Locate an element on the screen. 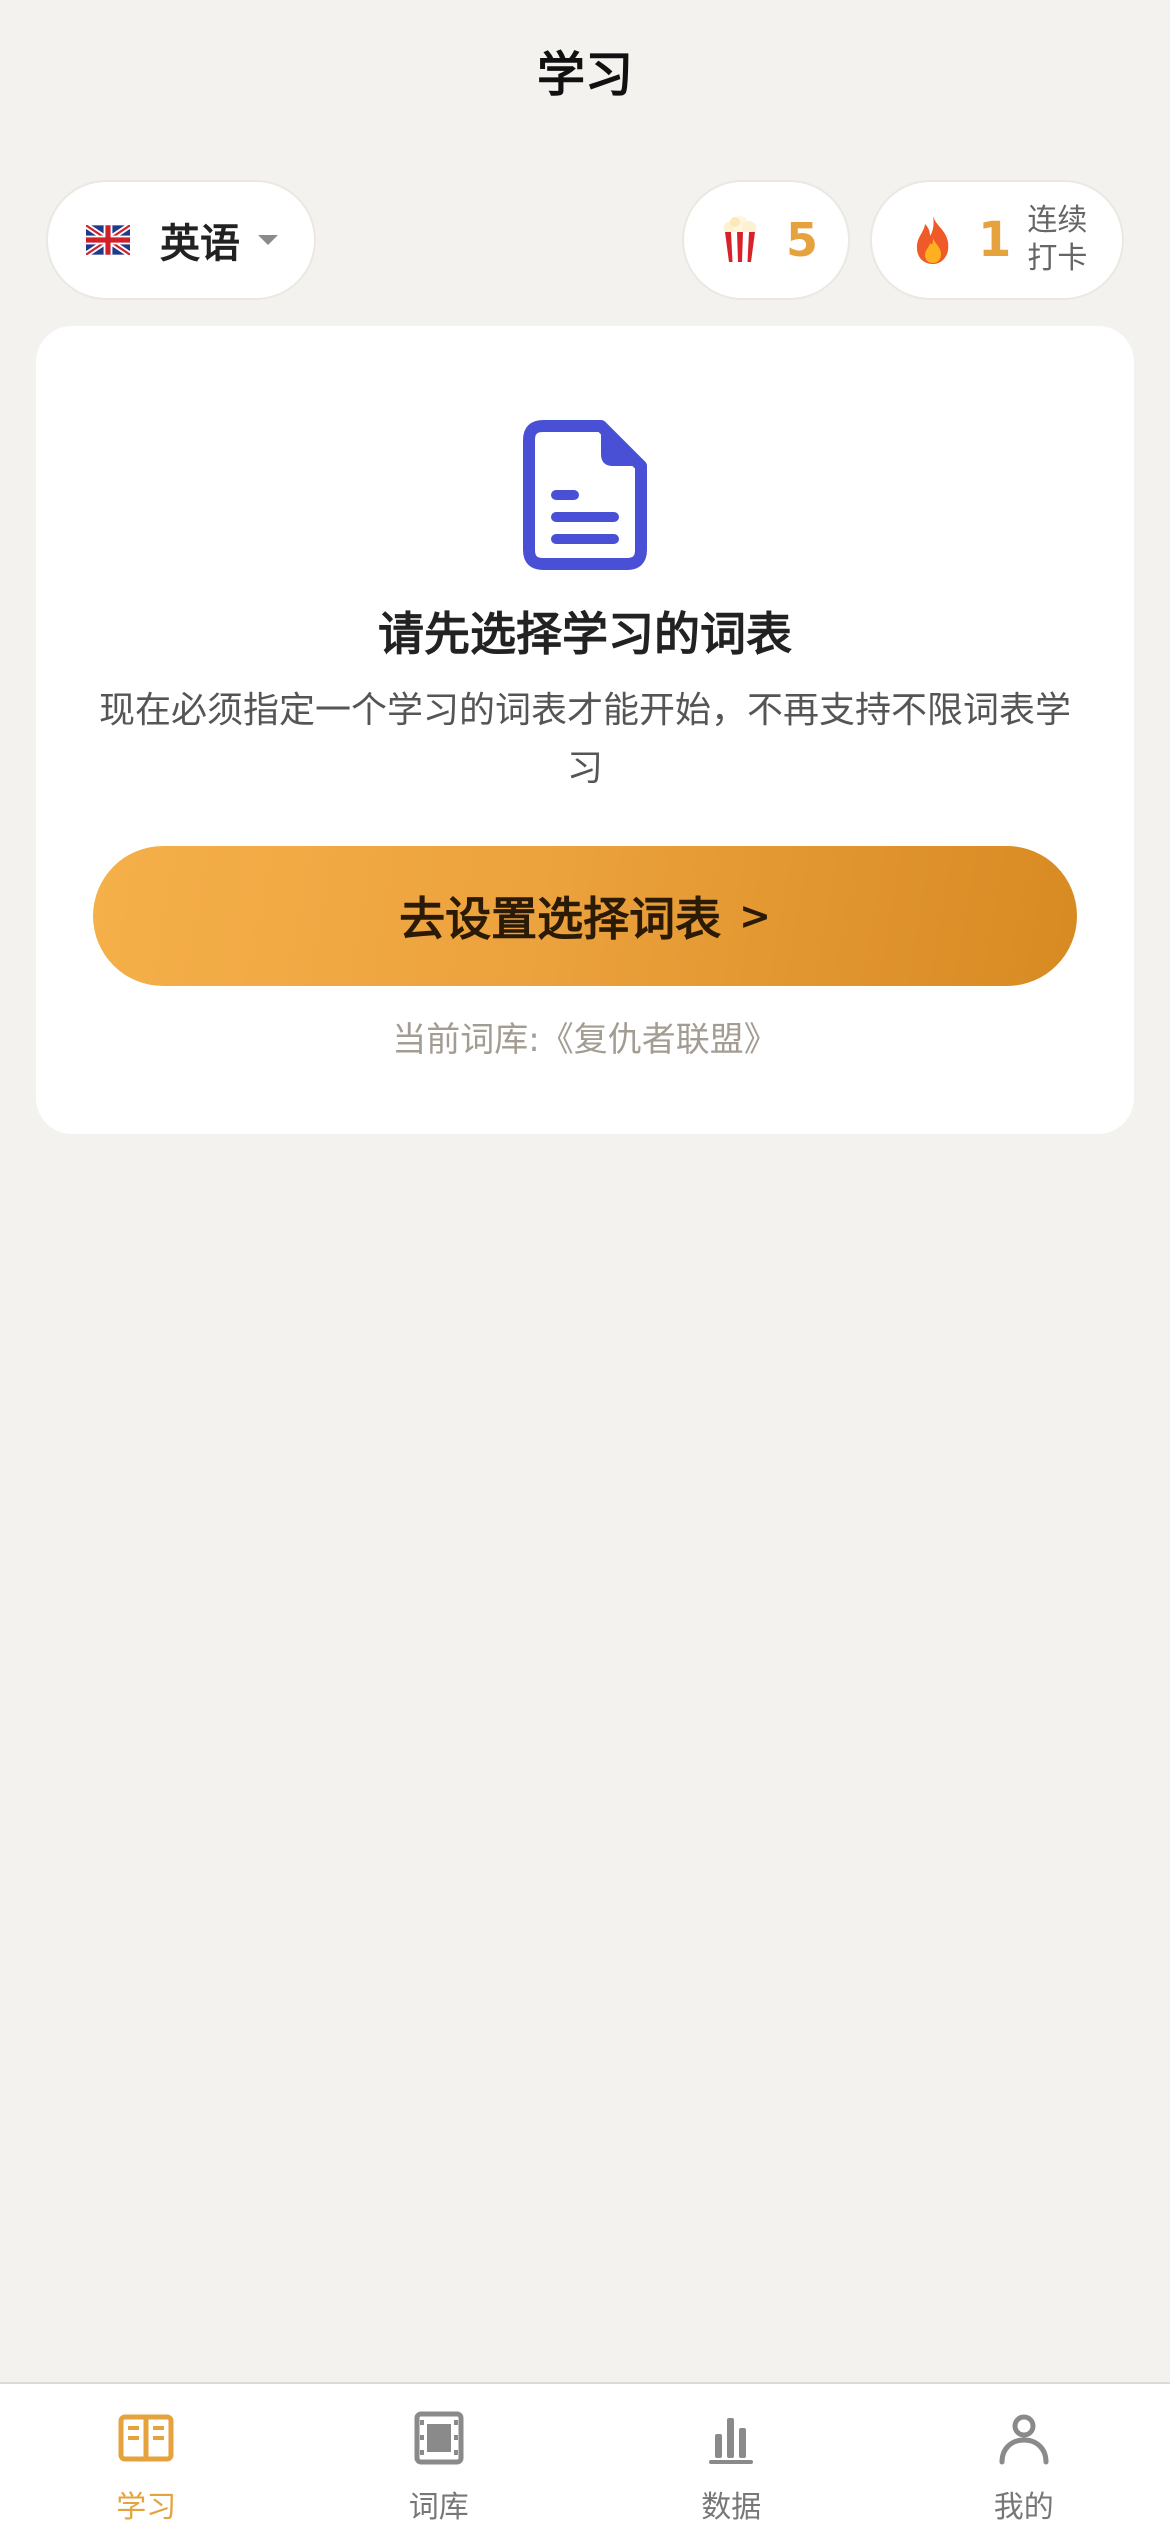 Image resolution: width=1170 pixels, height=2532 pixels. language-selector: 英语 is located at coordinates (181, 240).